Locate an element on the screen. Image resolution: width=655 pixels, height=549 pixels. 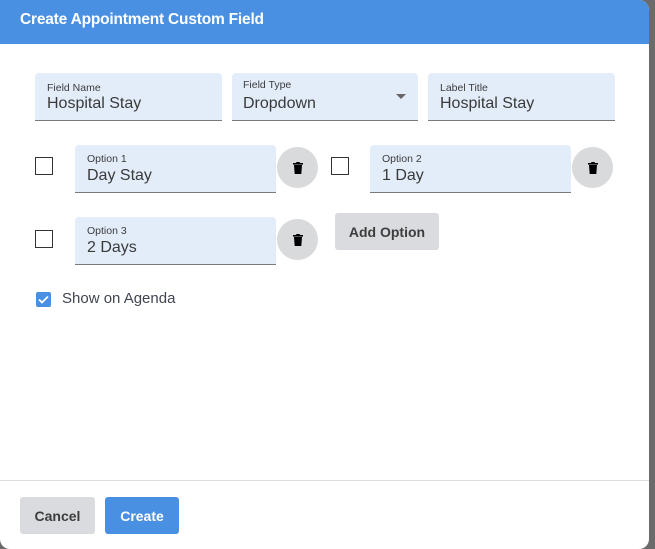
create-button: Create is located at coordinates (142, 515).